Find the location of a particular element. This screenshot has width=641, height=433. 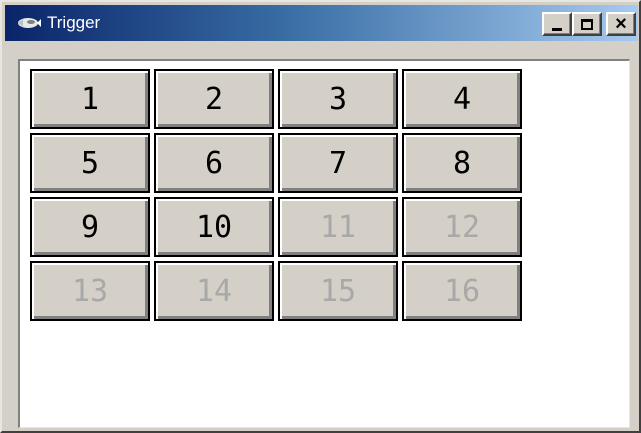

window-title: Trigger is located at coordinates (74, 22).